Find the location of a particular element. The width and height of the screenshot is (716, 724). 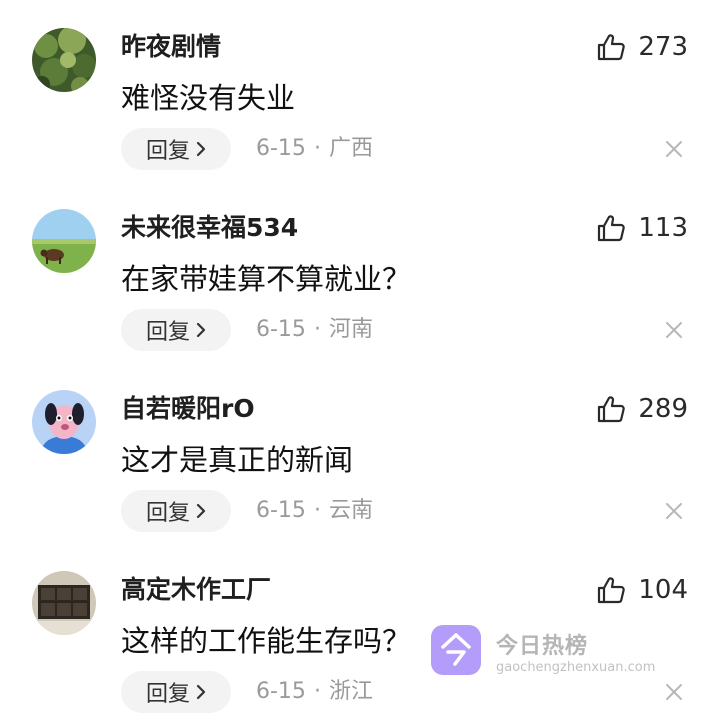

watermark-name: 今日热榜 is located at coordinates (542, 646).